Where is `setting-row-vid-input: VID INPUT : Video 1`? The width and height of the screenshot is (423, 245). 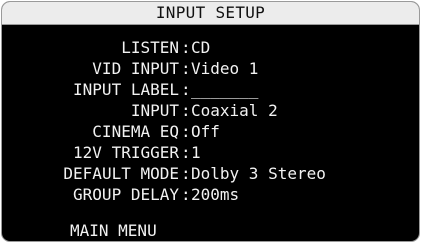 setting-row-vid-input: VID INPUT : Video 1 is located at coordinates (210, 69).